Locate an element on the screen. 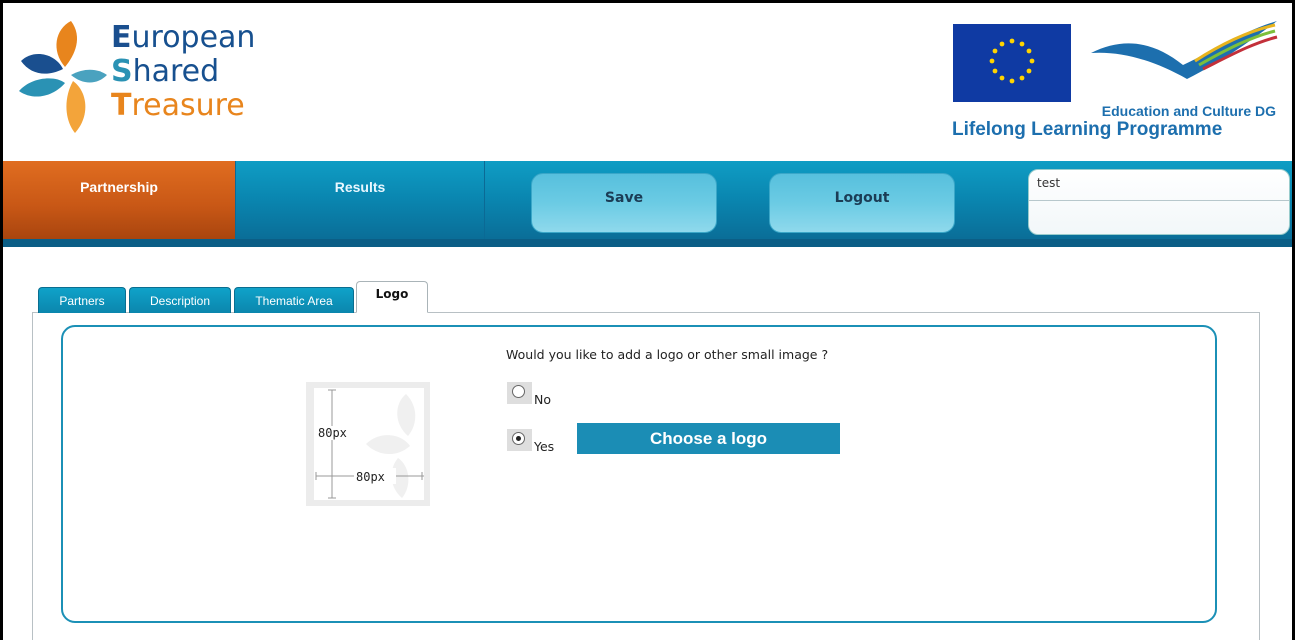  radio-yes-icon is located at coordinates (518, 438).